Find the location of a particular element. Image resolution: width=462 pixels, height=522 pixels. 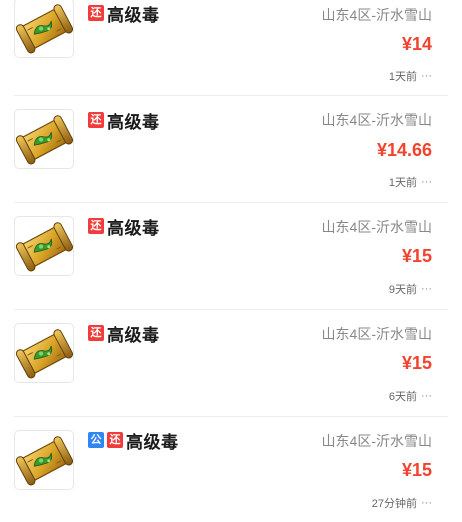

listing-title-row: 公 还 高级毒 is located at coordinates (133, 440).